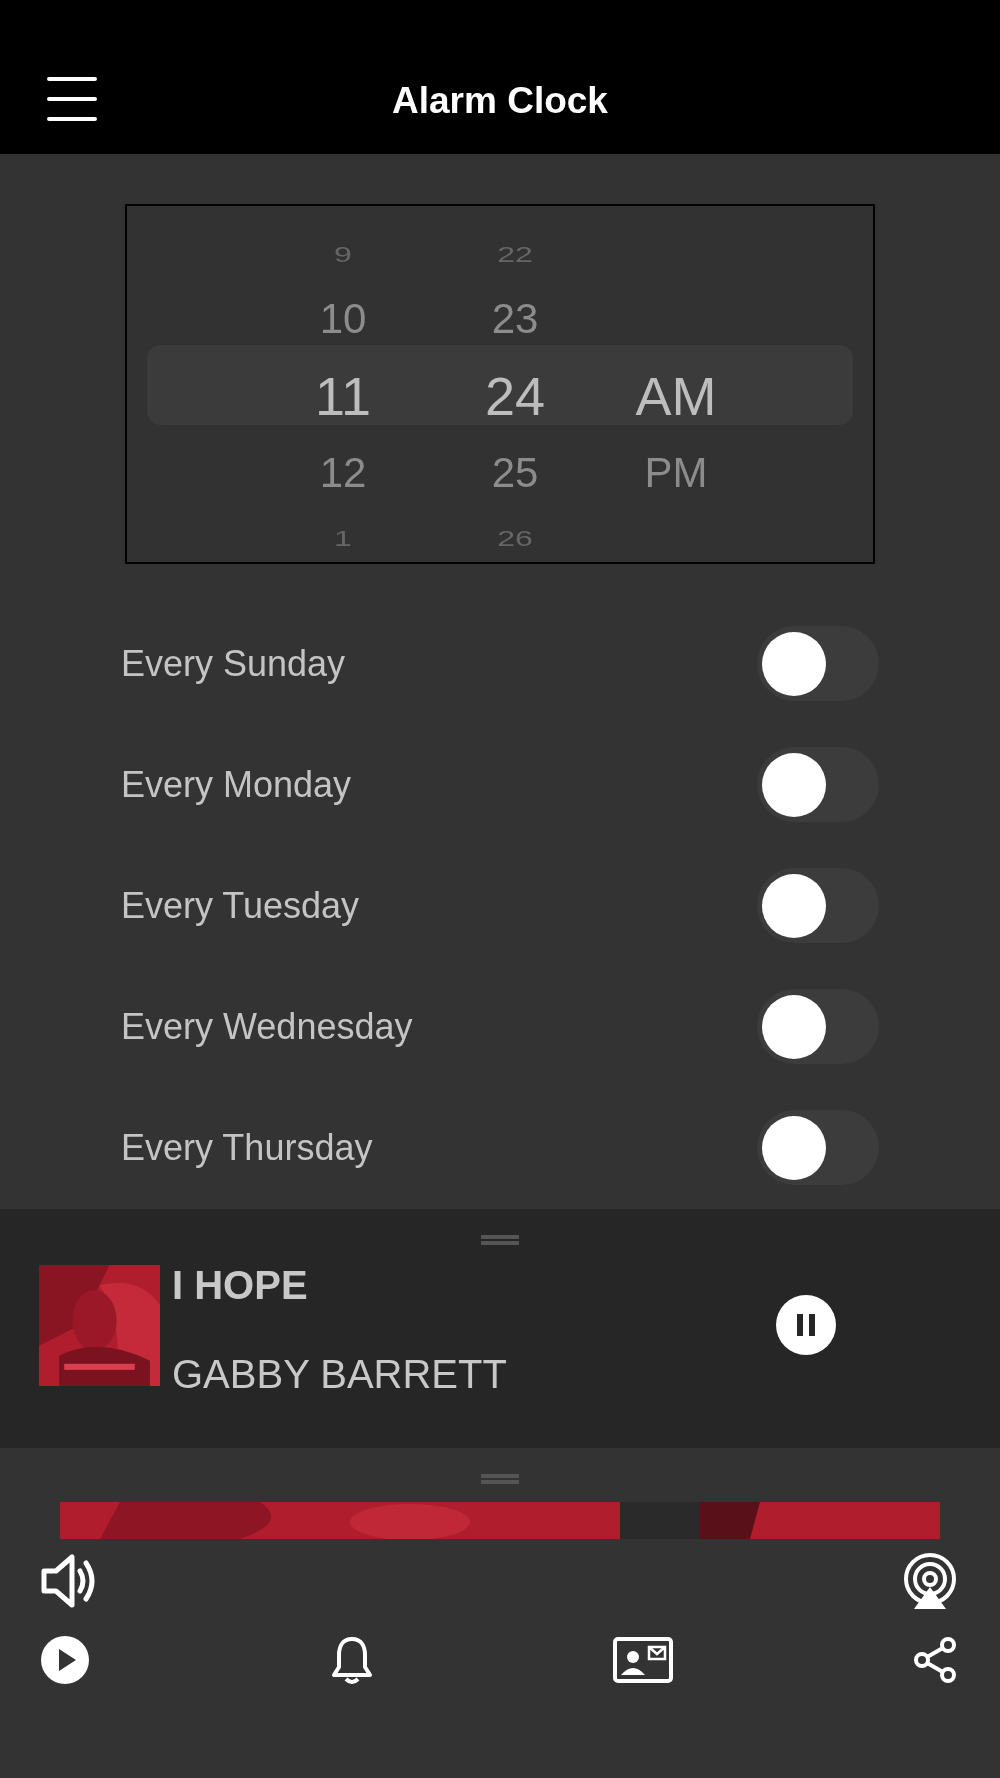 This screenshot has width=1000, height=1778. What do you see at coordinates (500, 1328) in the screenshot?
I see `mini-player: I HOPE GABBY BARRETT` at bounding box center [500, 1328].